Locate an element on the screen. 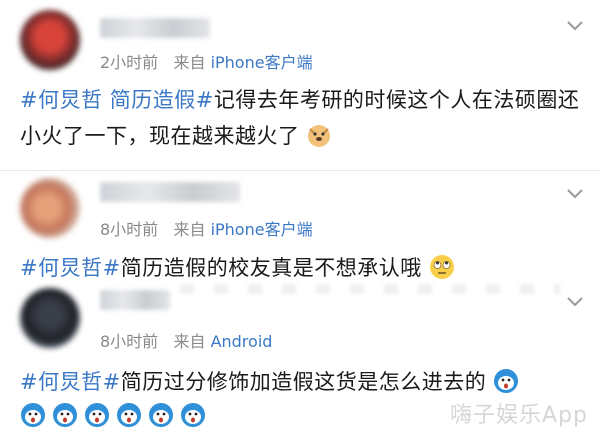 This screenshot has width=600, height=445. comment-body: 简历造假的校友真是不想承认哦 is located at coordinates (271, 268).